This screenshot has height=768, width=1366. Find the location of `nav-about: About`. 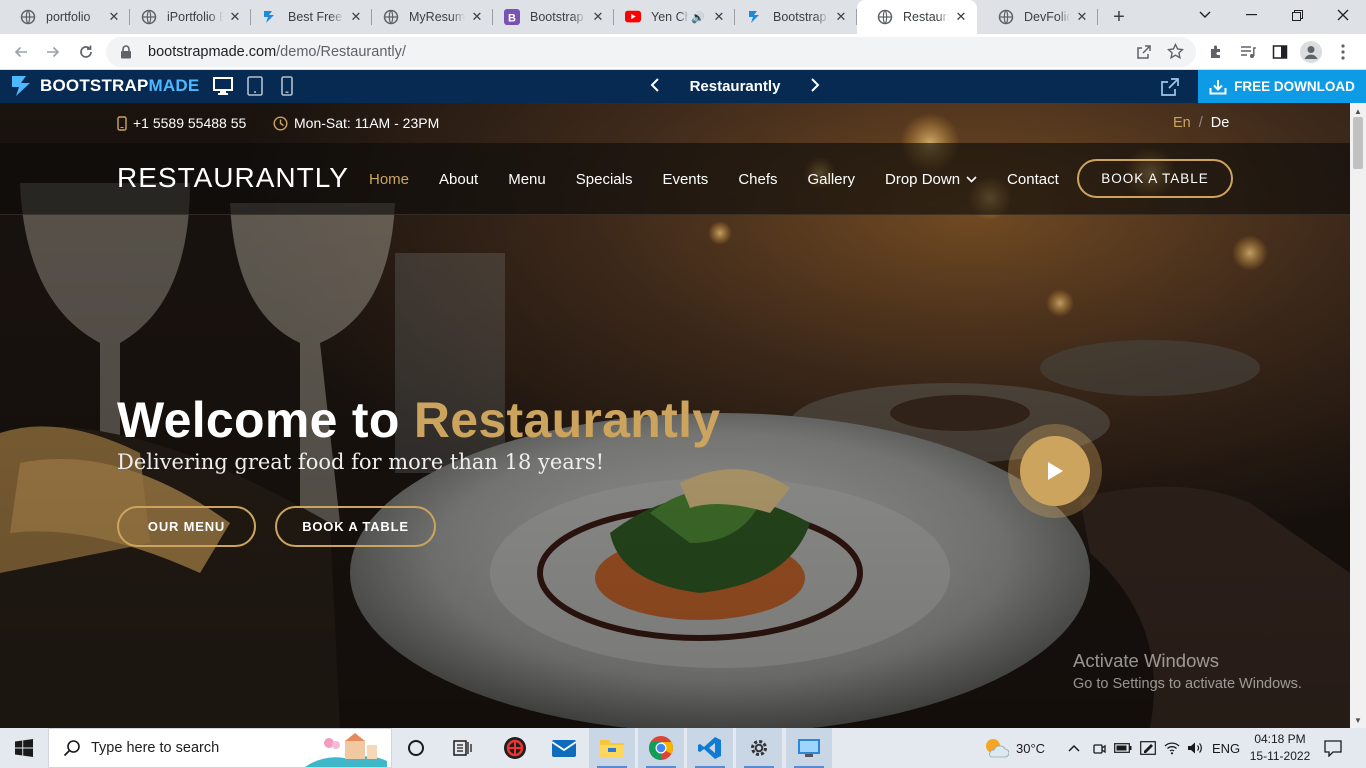

nav-about: About is located at coordinates (458, 179).